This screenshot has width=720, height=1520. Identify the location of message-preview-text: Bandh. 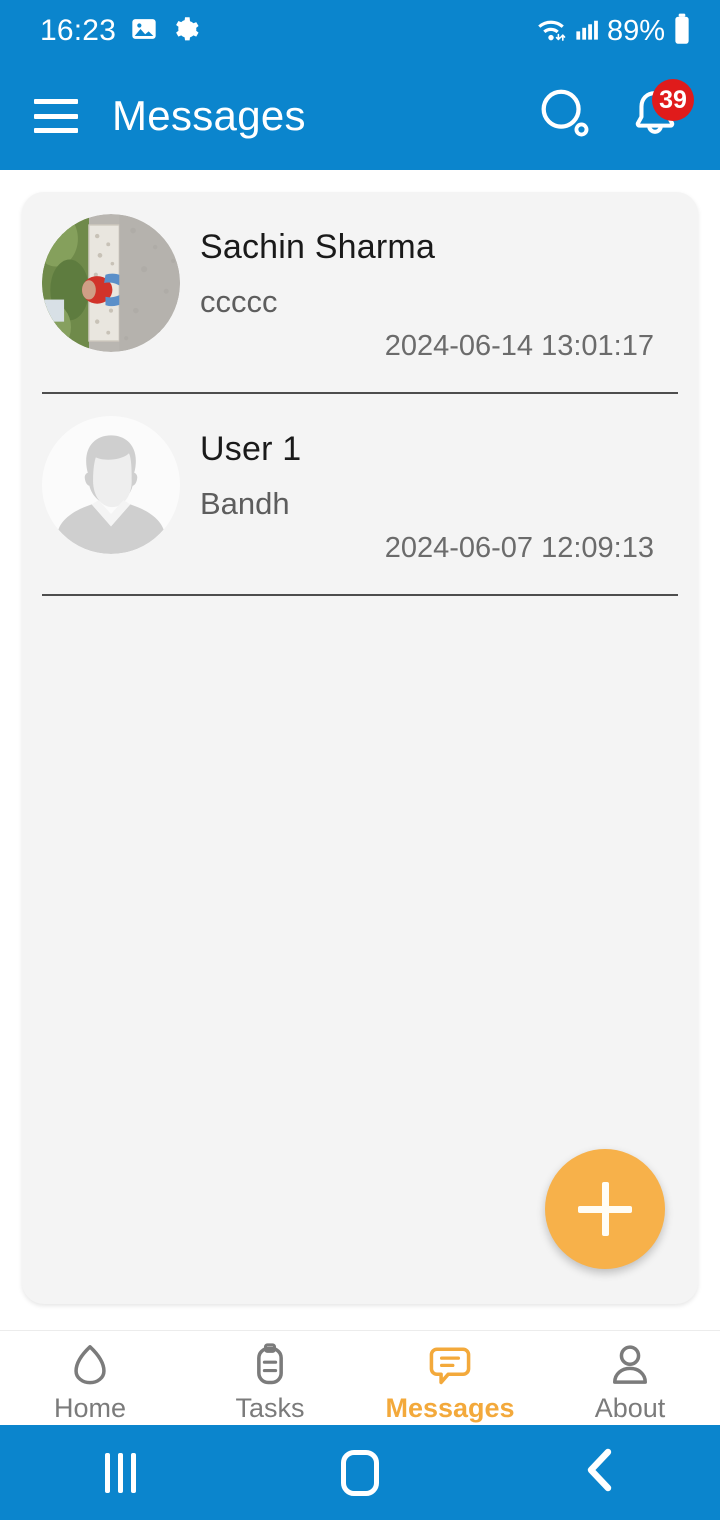
(245, 503).